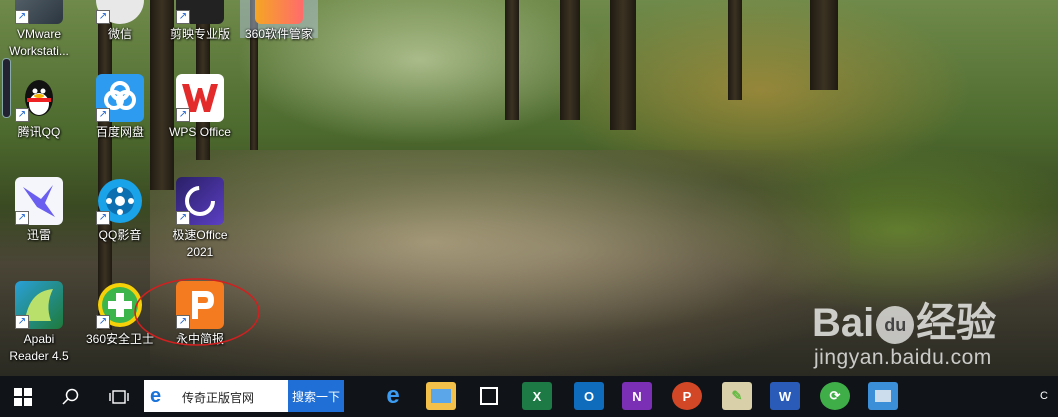 The height and width of the screenshot is (417, 1058). I want to click on icon-label: 极速Office, so click(200, 235).